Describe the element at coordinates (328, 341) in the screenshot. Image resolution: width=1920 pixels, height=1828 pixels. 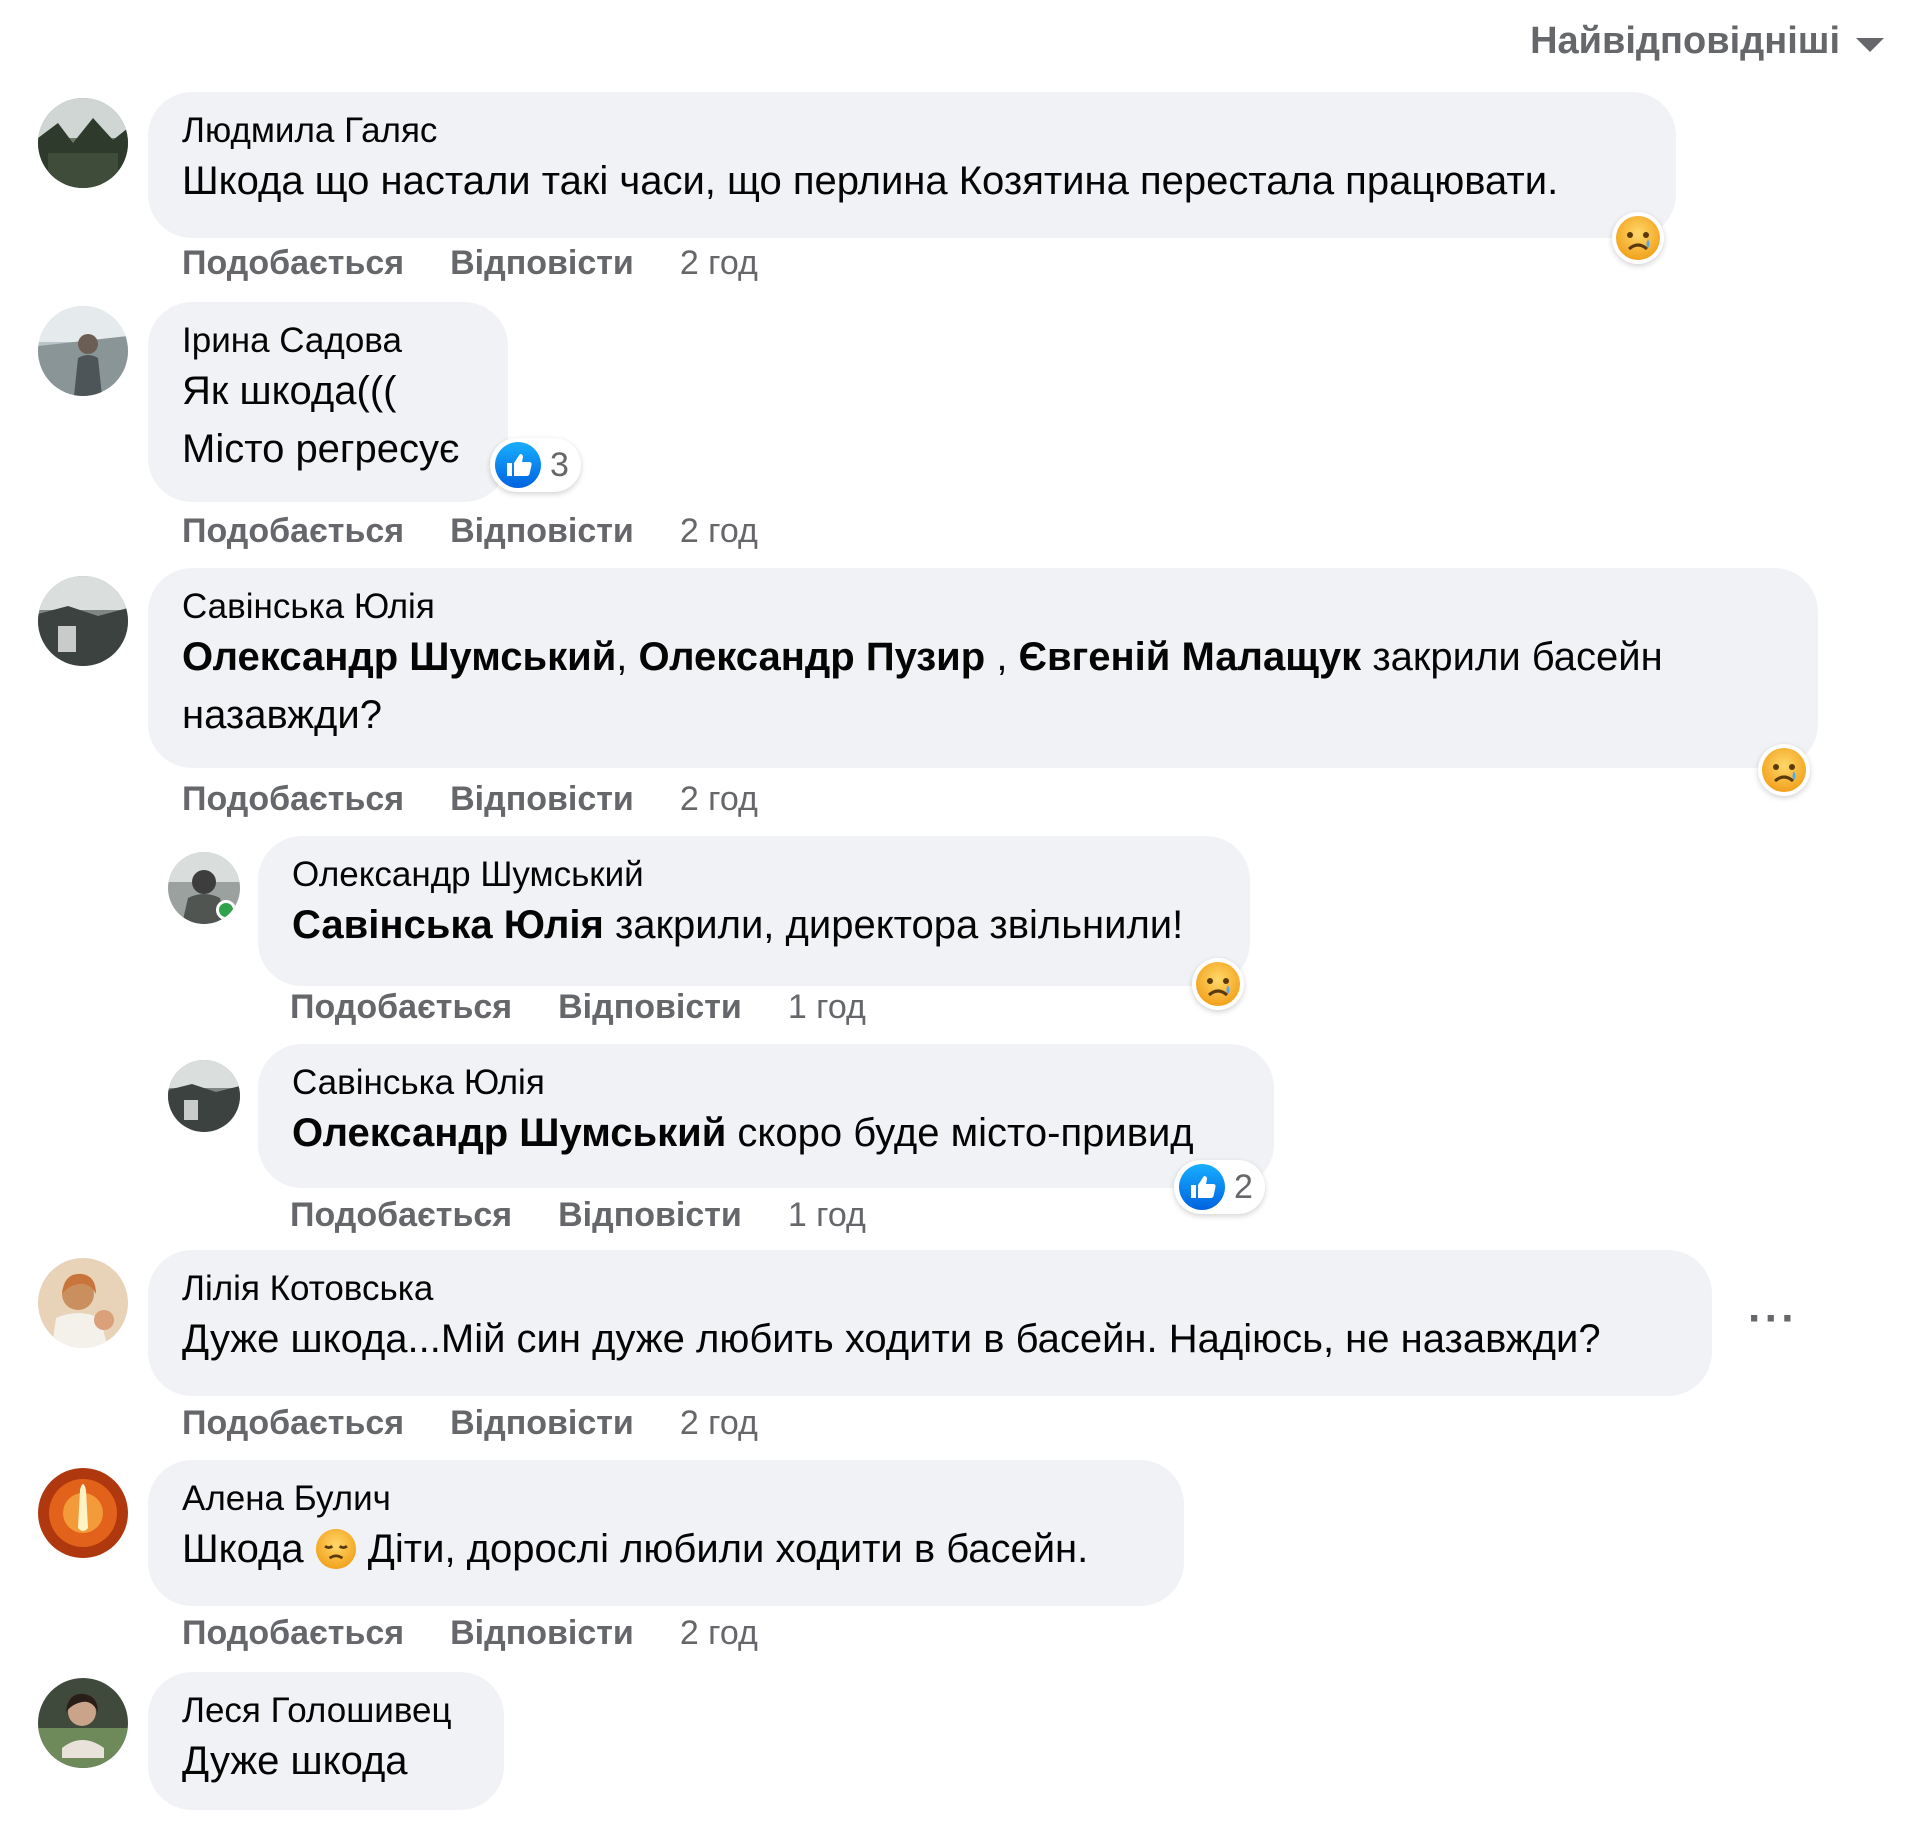
I see `comment-author: Ірина Садова` at that location.